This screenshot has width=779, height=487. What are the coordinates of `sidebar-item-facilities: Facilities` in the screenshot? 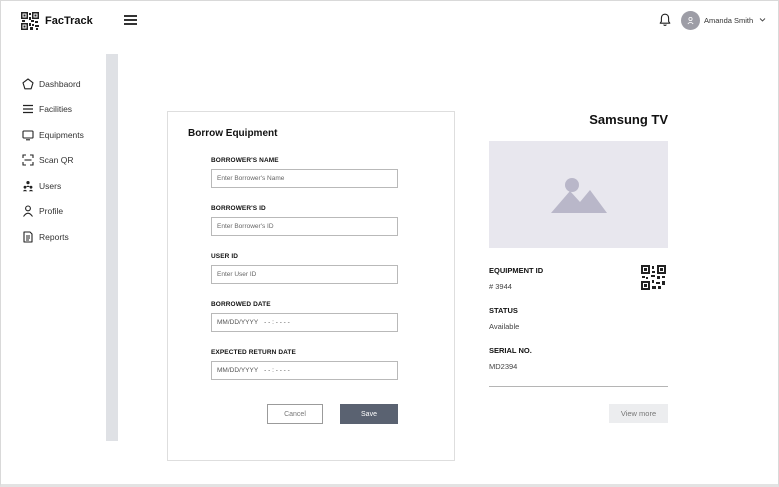 It's located at (52, 110).